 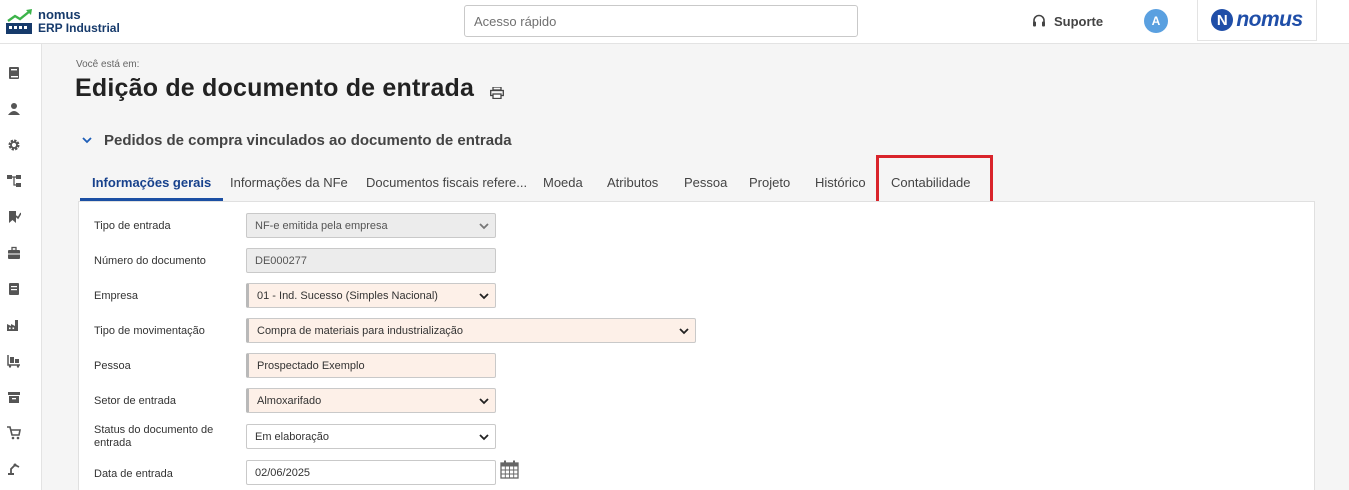 What do you see at coordinates (108, 64) in the screenshot?
I see `breadcrumb: Você está em:` at bounding box center [108, 64].